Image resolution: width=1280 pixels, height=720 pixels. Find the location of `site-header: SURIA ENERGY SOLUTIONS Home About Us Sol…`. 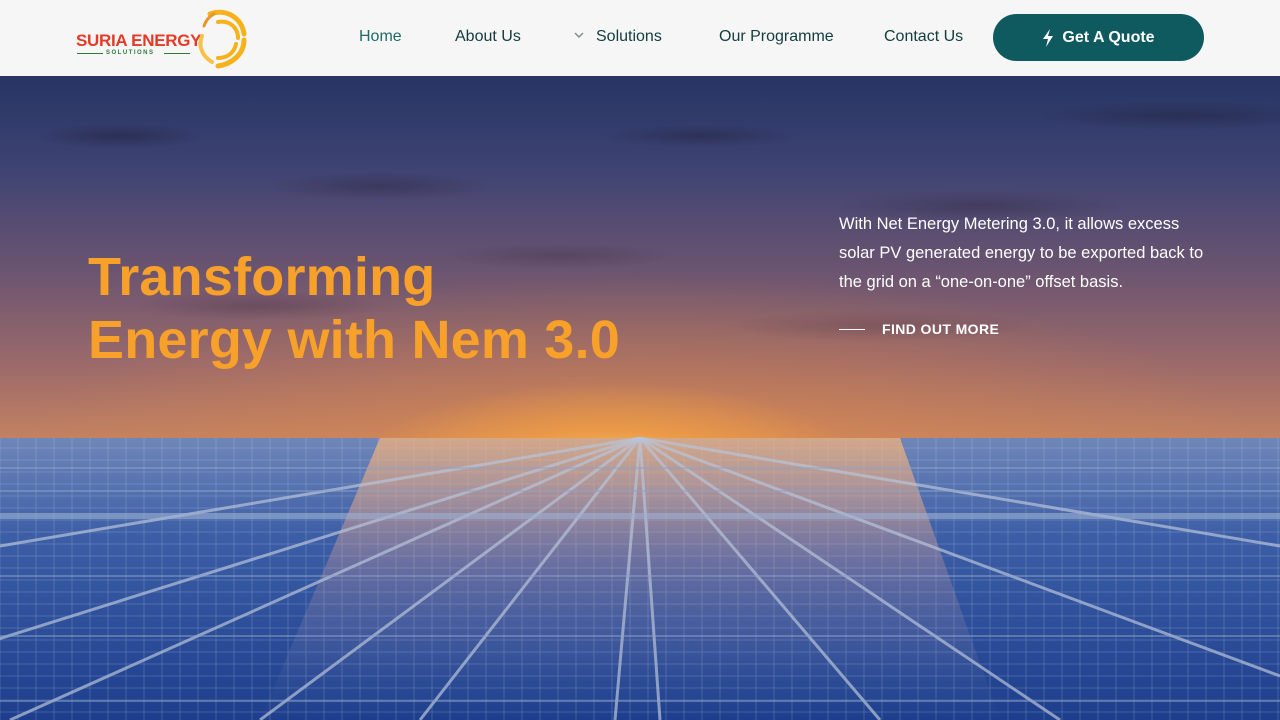

site-header: SURIA ENERGY SOLUTIONS Home About Us Sol… is located at coordinates (640, 38).